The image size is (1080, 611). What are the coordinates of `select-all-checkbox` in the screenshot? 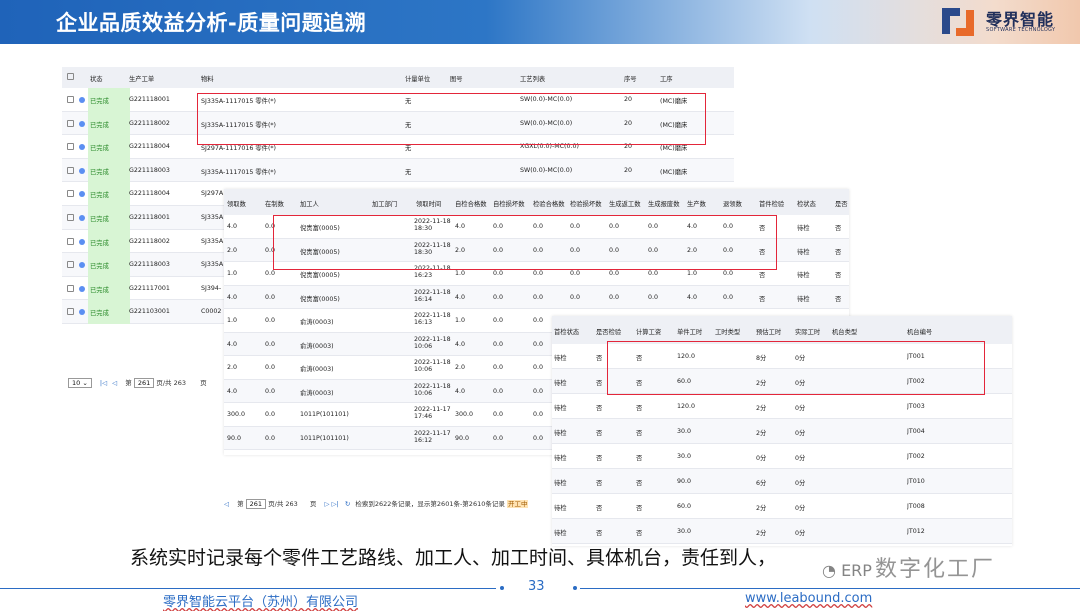 It's located at (71, 77).